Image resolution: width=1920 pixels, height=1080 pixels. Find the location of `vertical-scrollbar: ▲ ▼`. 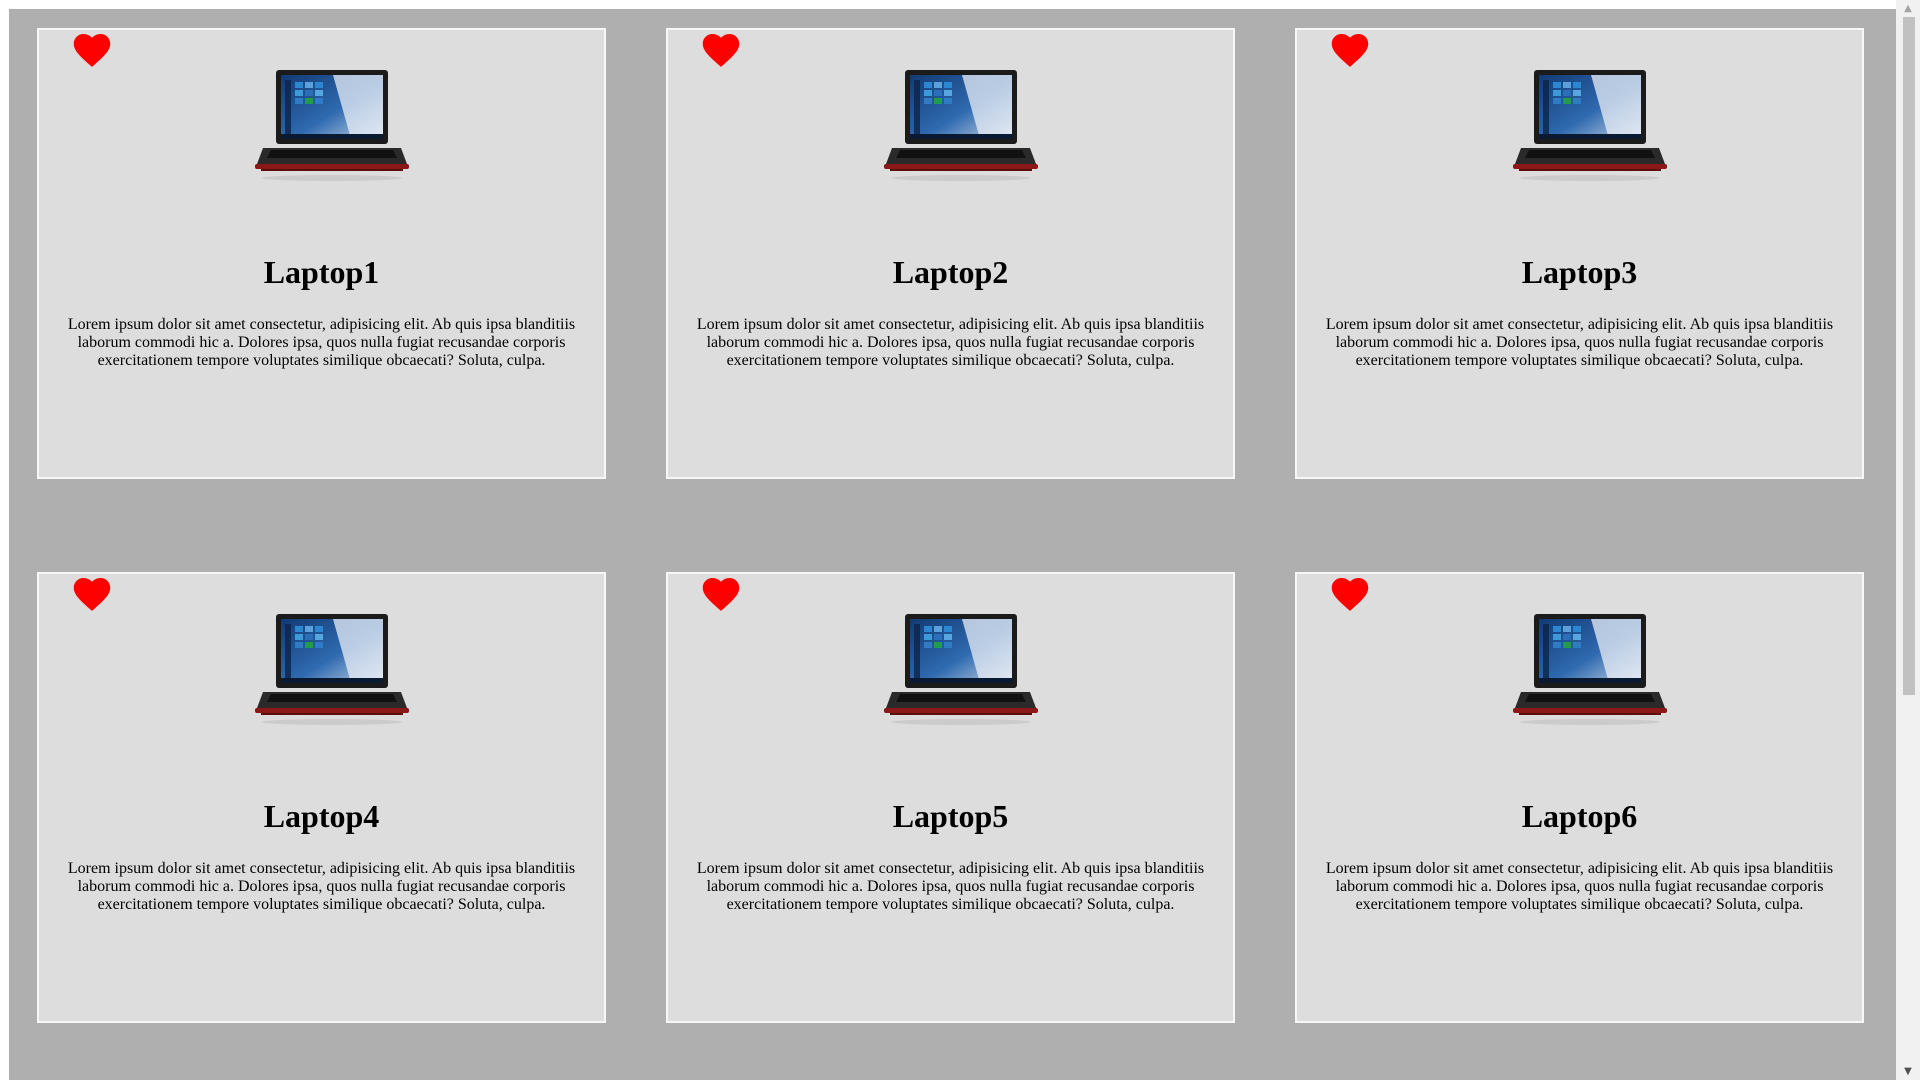

vertical-scrollbar: ▲ ▼ is located at coordinates (1908, 540).